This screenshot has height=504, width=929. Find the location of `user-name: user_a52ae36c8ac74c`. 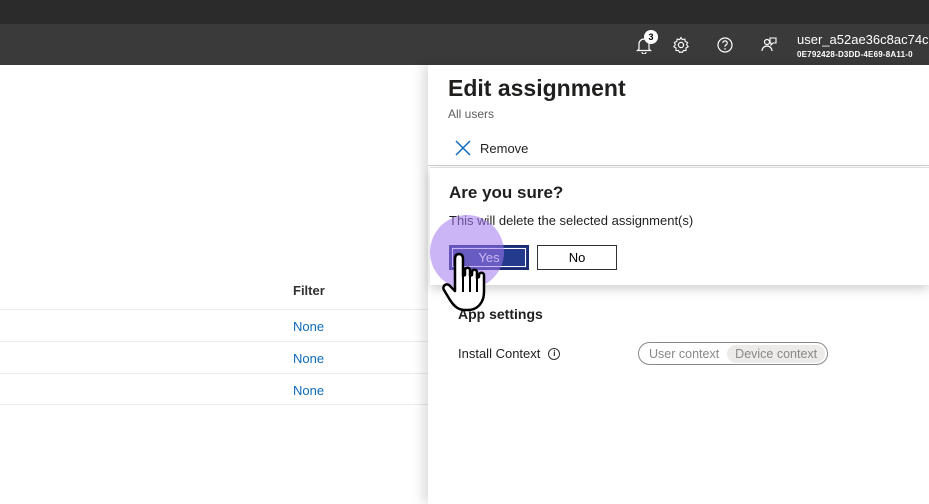

user-name: user_a52ae36c8ac74c is located at coordinates (863, 39).